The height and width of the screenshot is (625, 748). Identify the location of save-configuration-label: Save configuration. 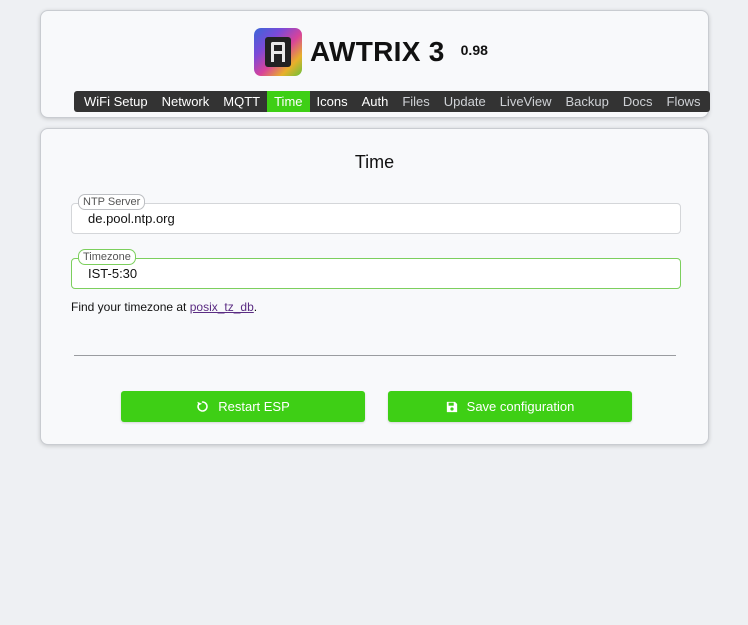
(520, 406).